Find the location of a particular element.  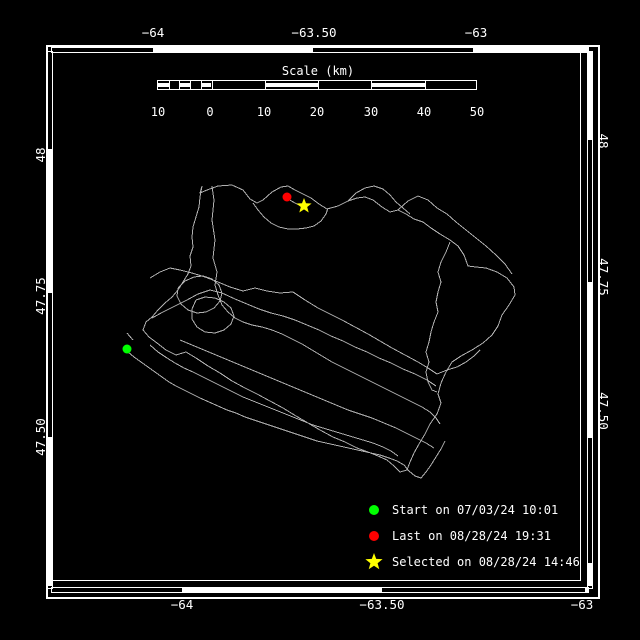

legend-label-0: Start on 07/03/24 10:01 is located at coordinates (475, 510).